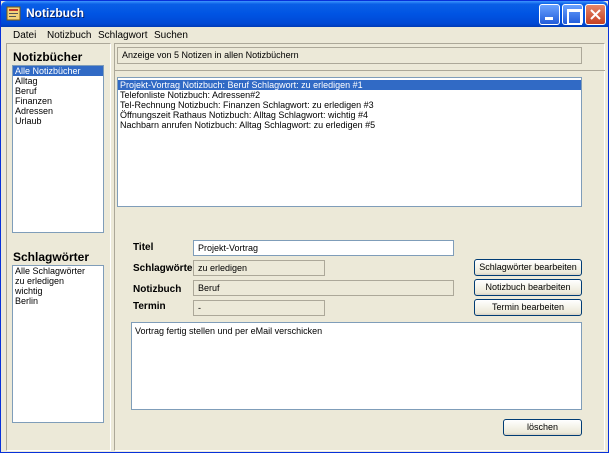 The image size is (609, 453). What do you see at coordinates (259, 308) in the screenshot?
I see `date-field: -` at bounding box center [259, 308].